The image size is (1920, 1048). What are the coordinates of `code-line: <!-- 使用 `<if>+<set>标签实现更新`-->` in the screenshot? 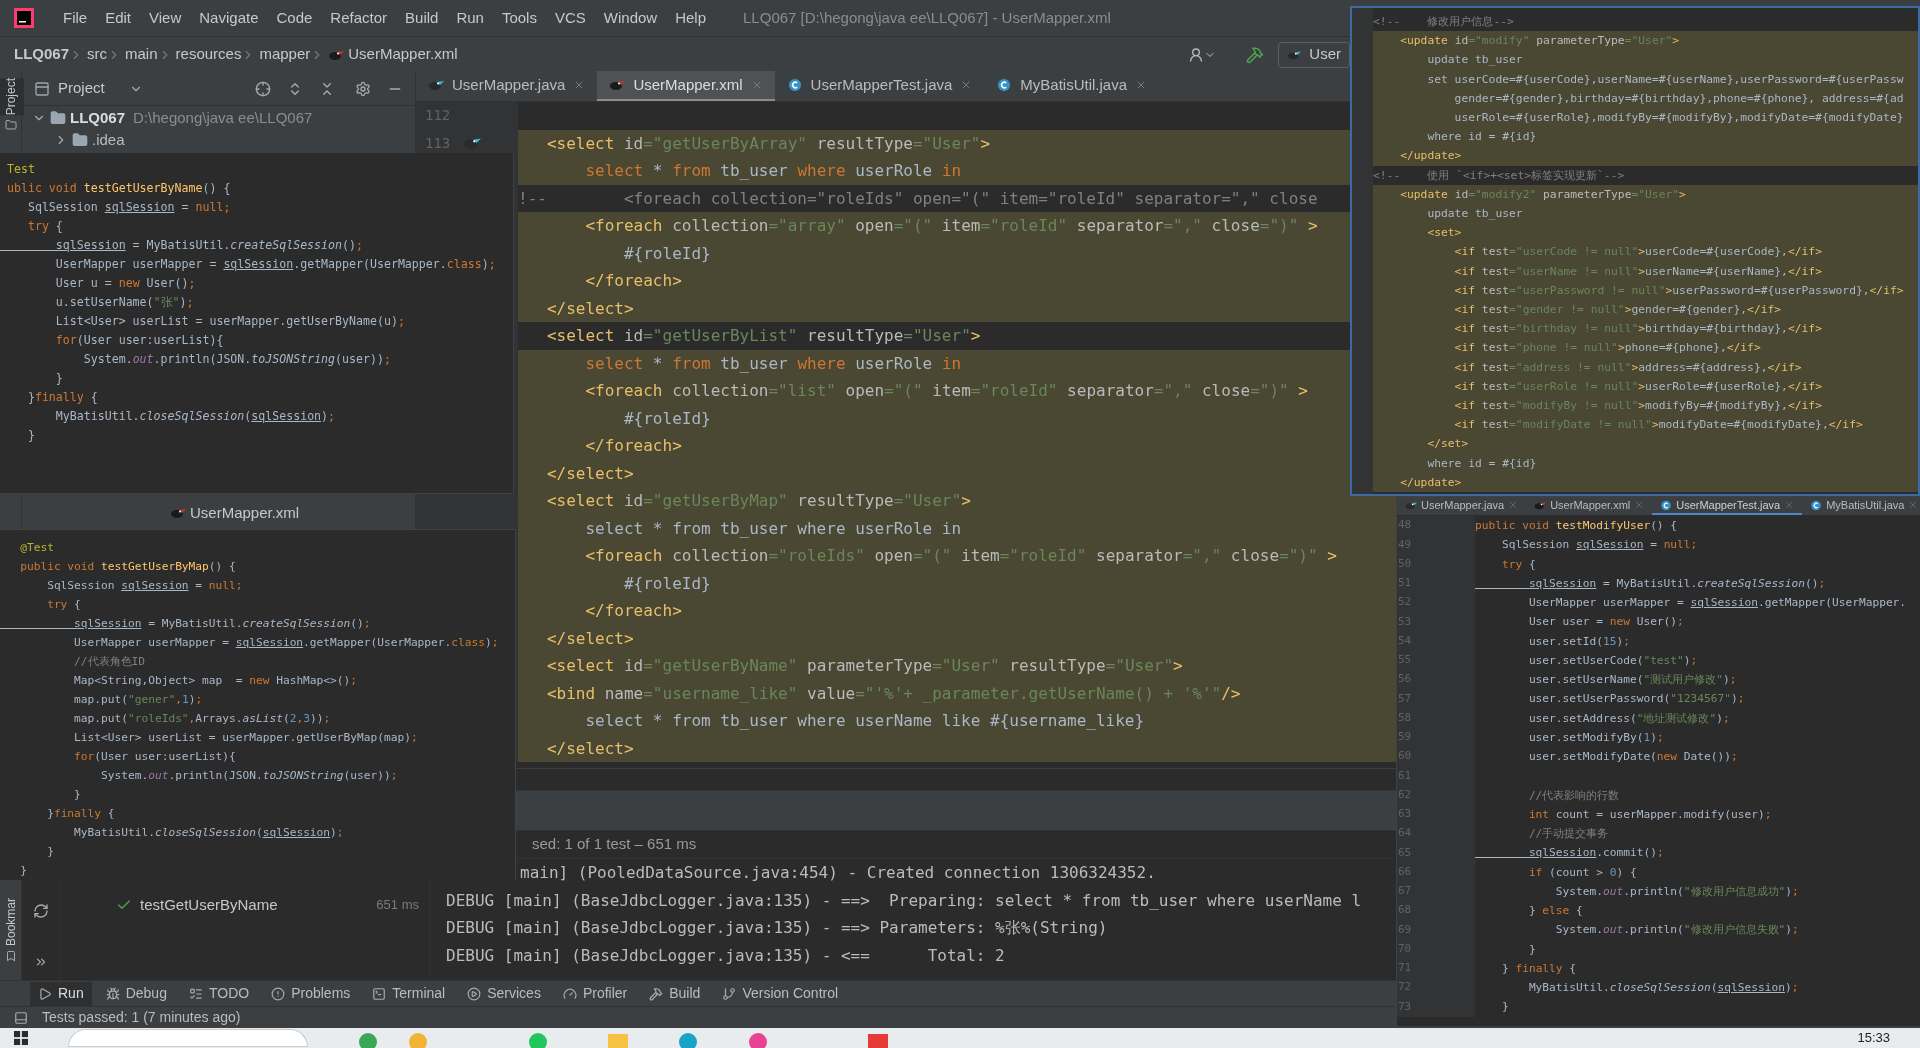 It's located at (1499, 175).